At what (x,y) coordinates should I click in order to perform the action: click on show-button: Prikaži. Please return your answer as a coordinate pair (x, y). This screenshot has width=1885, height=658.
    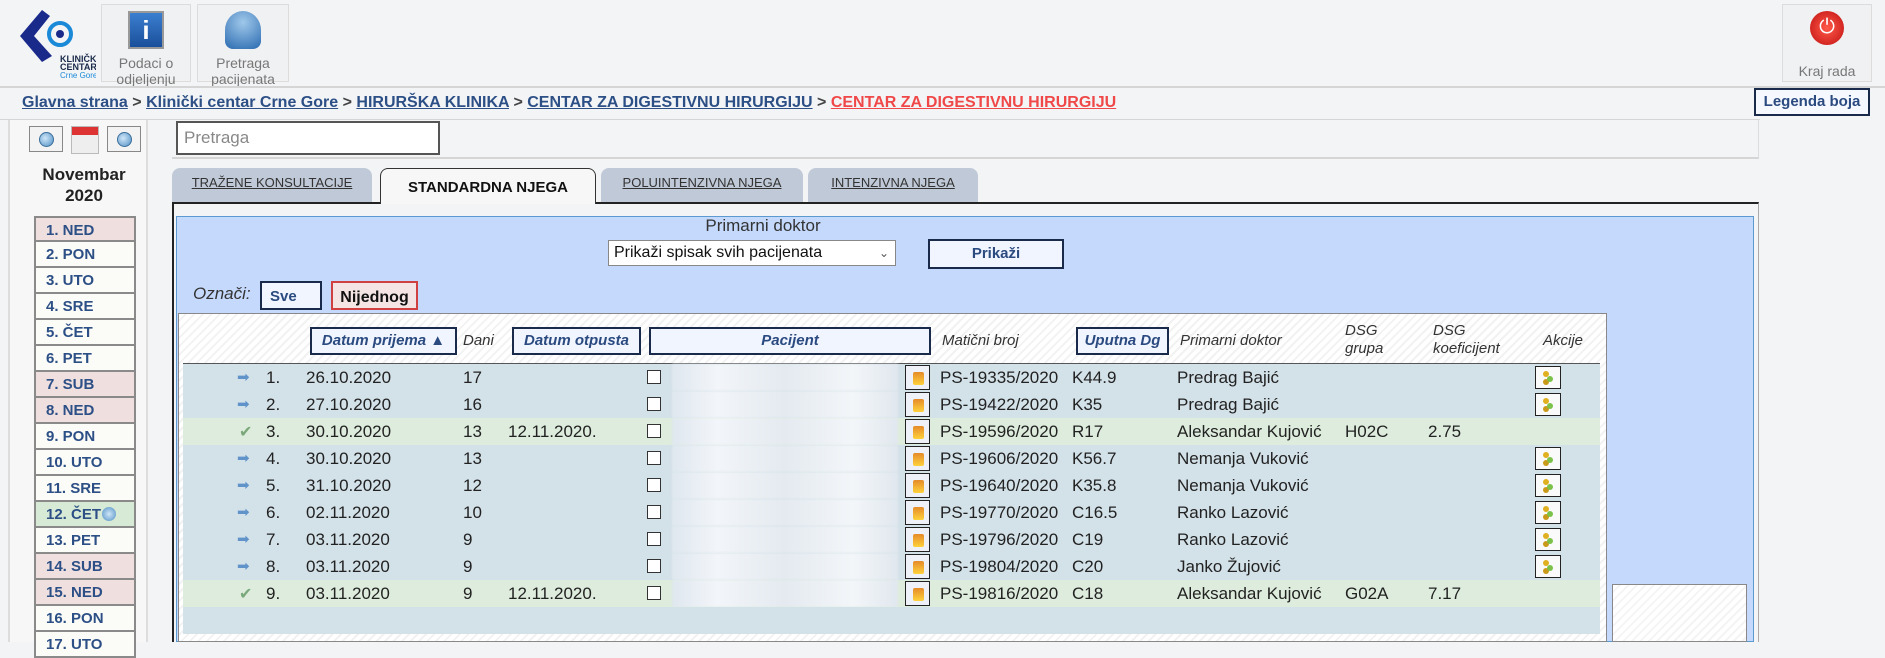
    Looking at the image, I should click on (996, 254).